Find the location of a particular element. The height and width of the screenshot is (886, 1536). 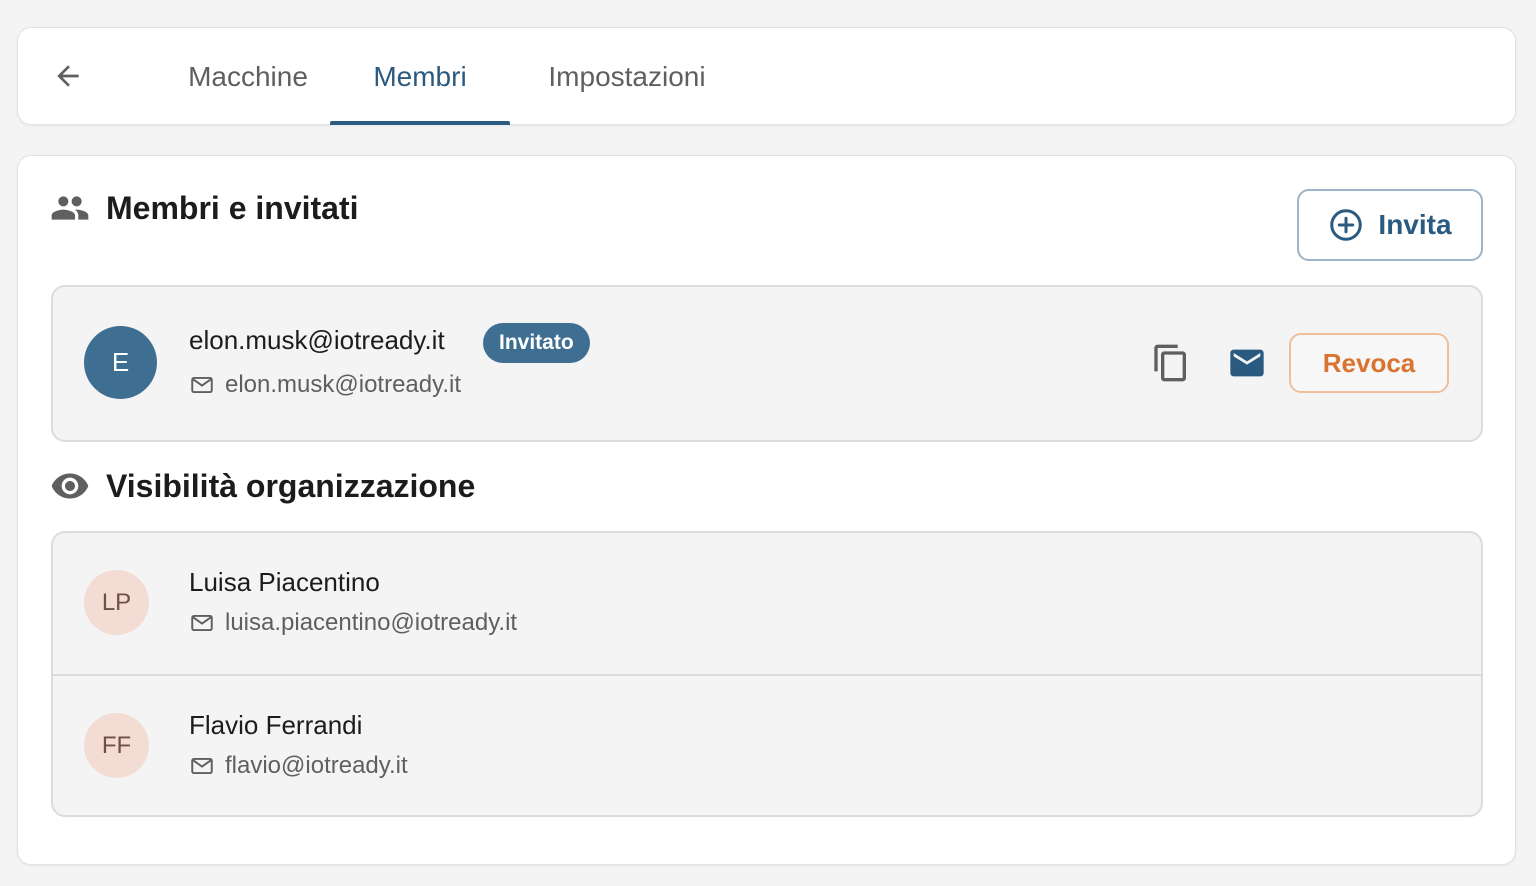

invite-button: Invita is located at coordinates (1390, 225).